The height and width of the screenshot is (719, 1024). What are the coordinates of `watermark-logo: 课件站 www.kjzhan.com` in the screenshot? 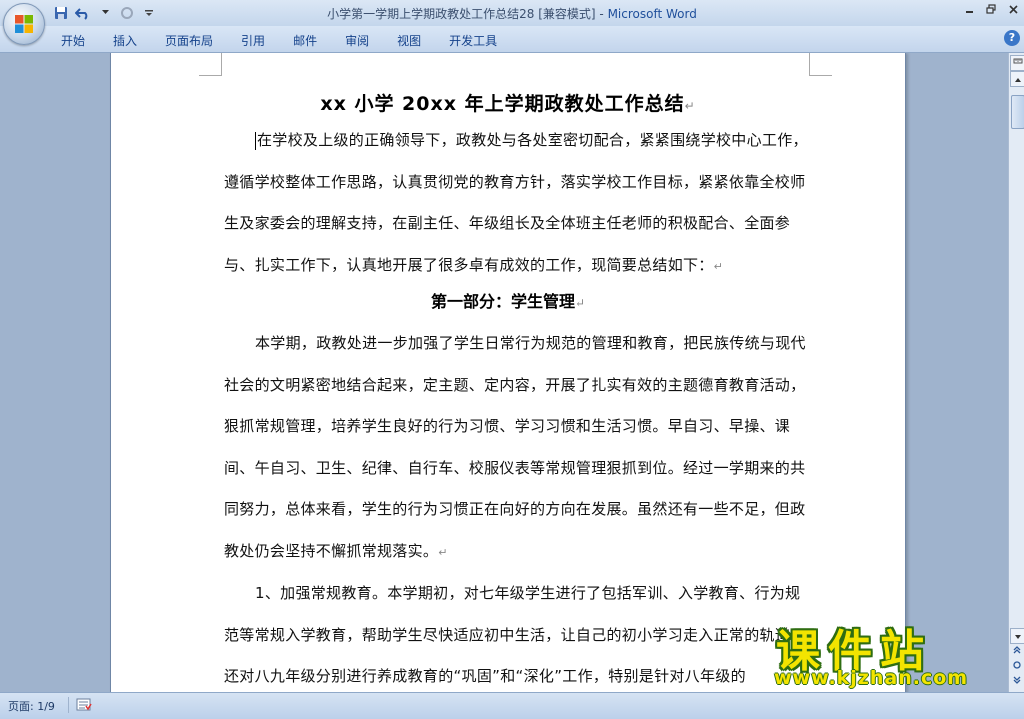 It's located at (894, 655).